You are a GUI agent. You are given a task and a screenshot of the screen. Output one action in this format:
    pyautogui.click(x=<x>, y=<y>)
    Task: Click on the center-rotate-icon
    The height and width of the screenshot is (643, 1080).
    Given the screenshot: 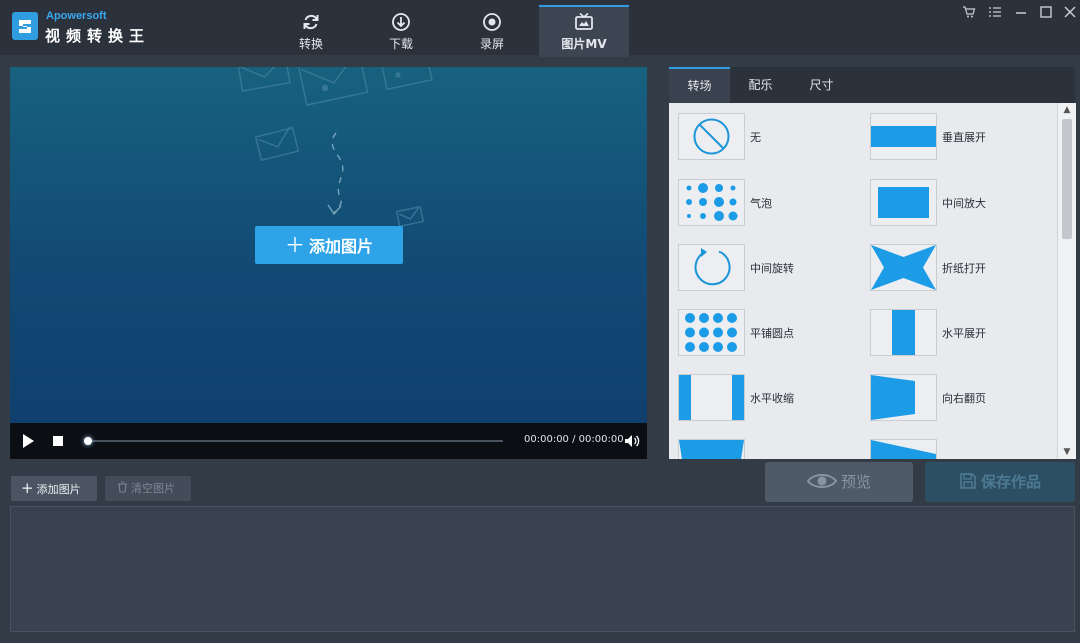 What is the action you would take?
    pyautogui.click(x=711, y=267)
    